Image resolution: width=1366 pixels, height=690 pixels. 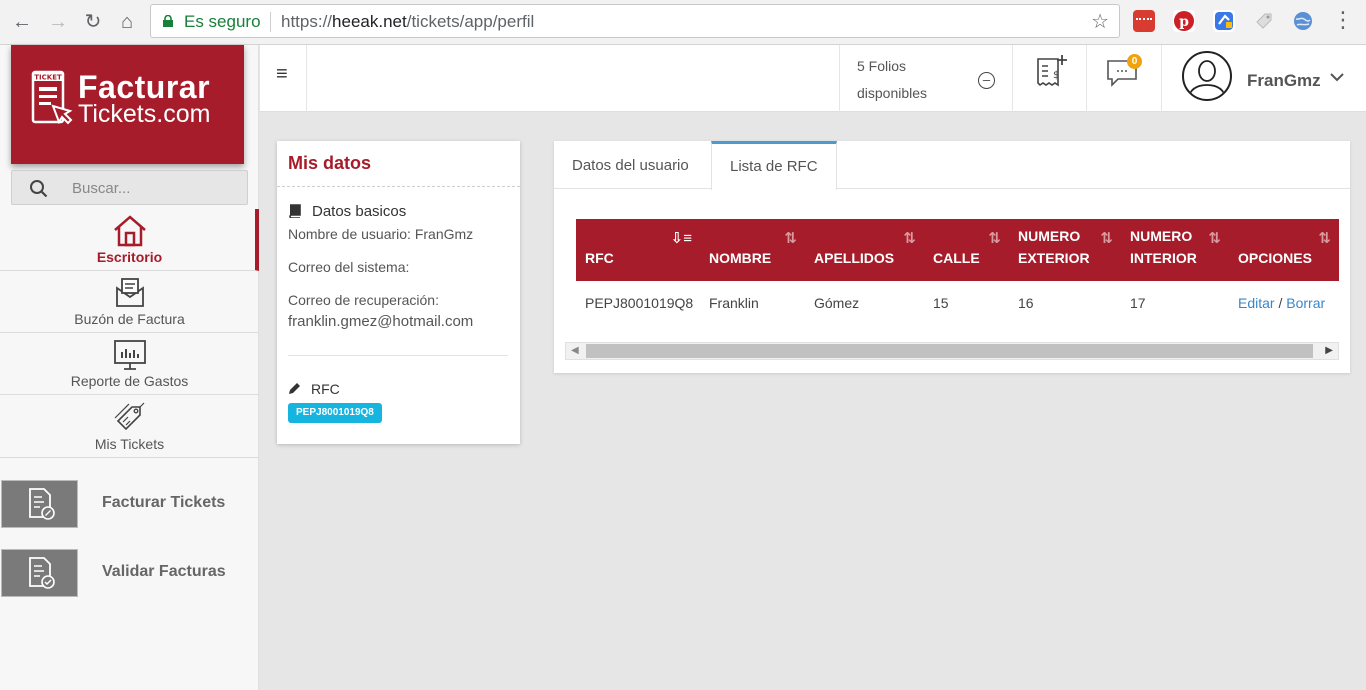 I want to click on sidebar-item-reporte: Reporte de Gastos, so click(x=129, y=364).